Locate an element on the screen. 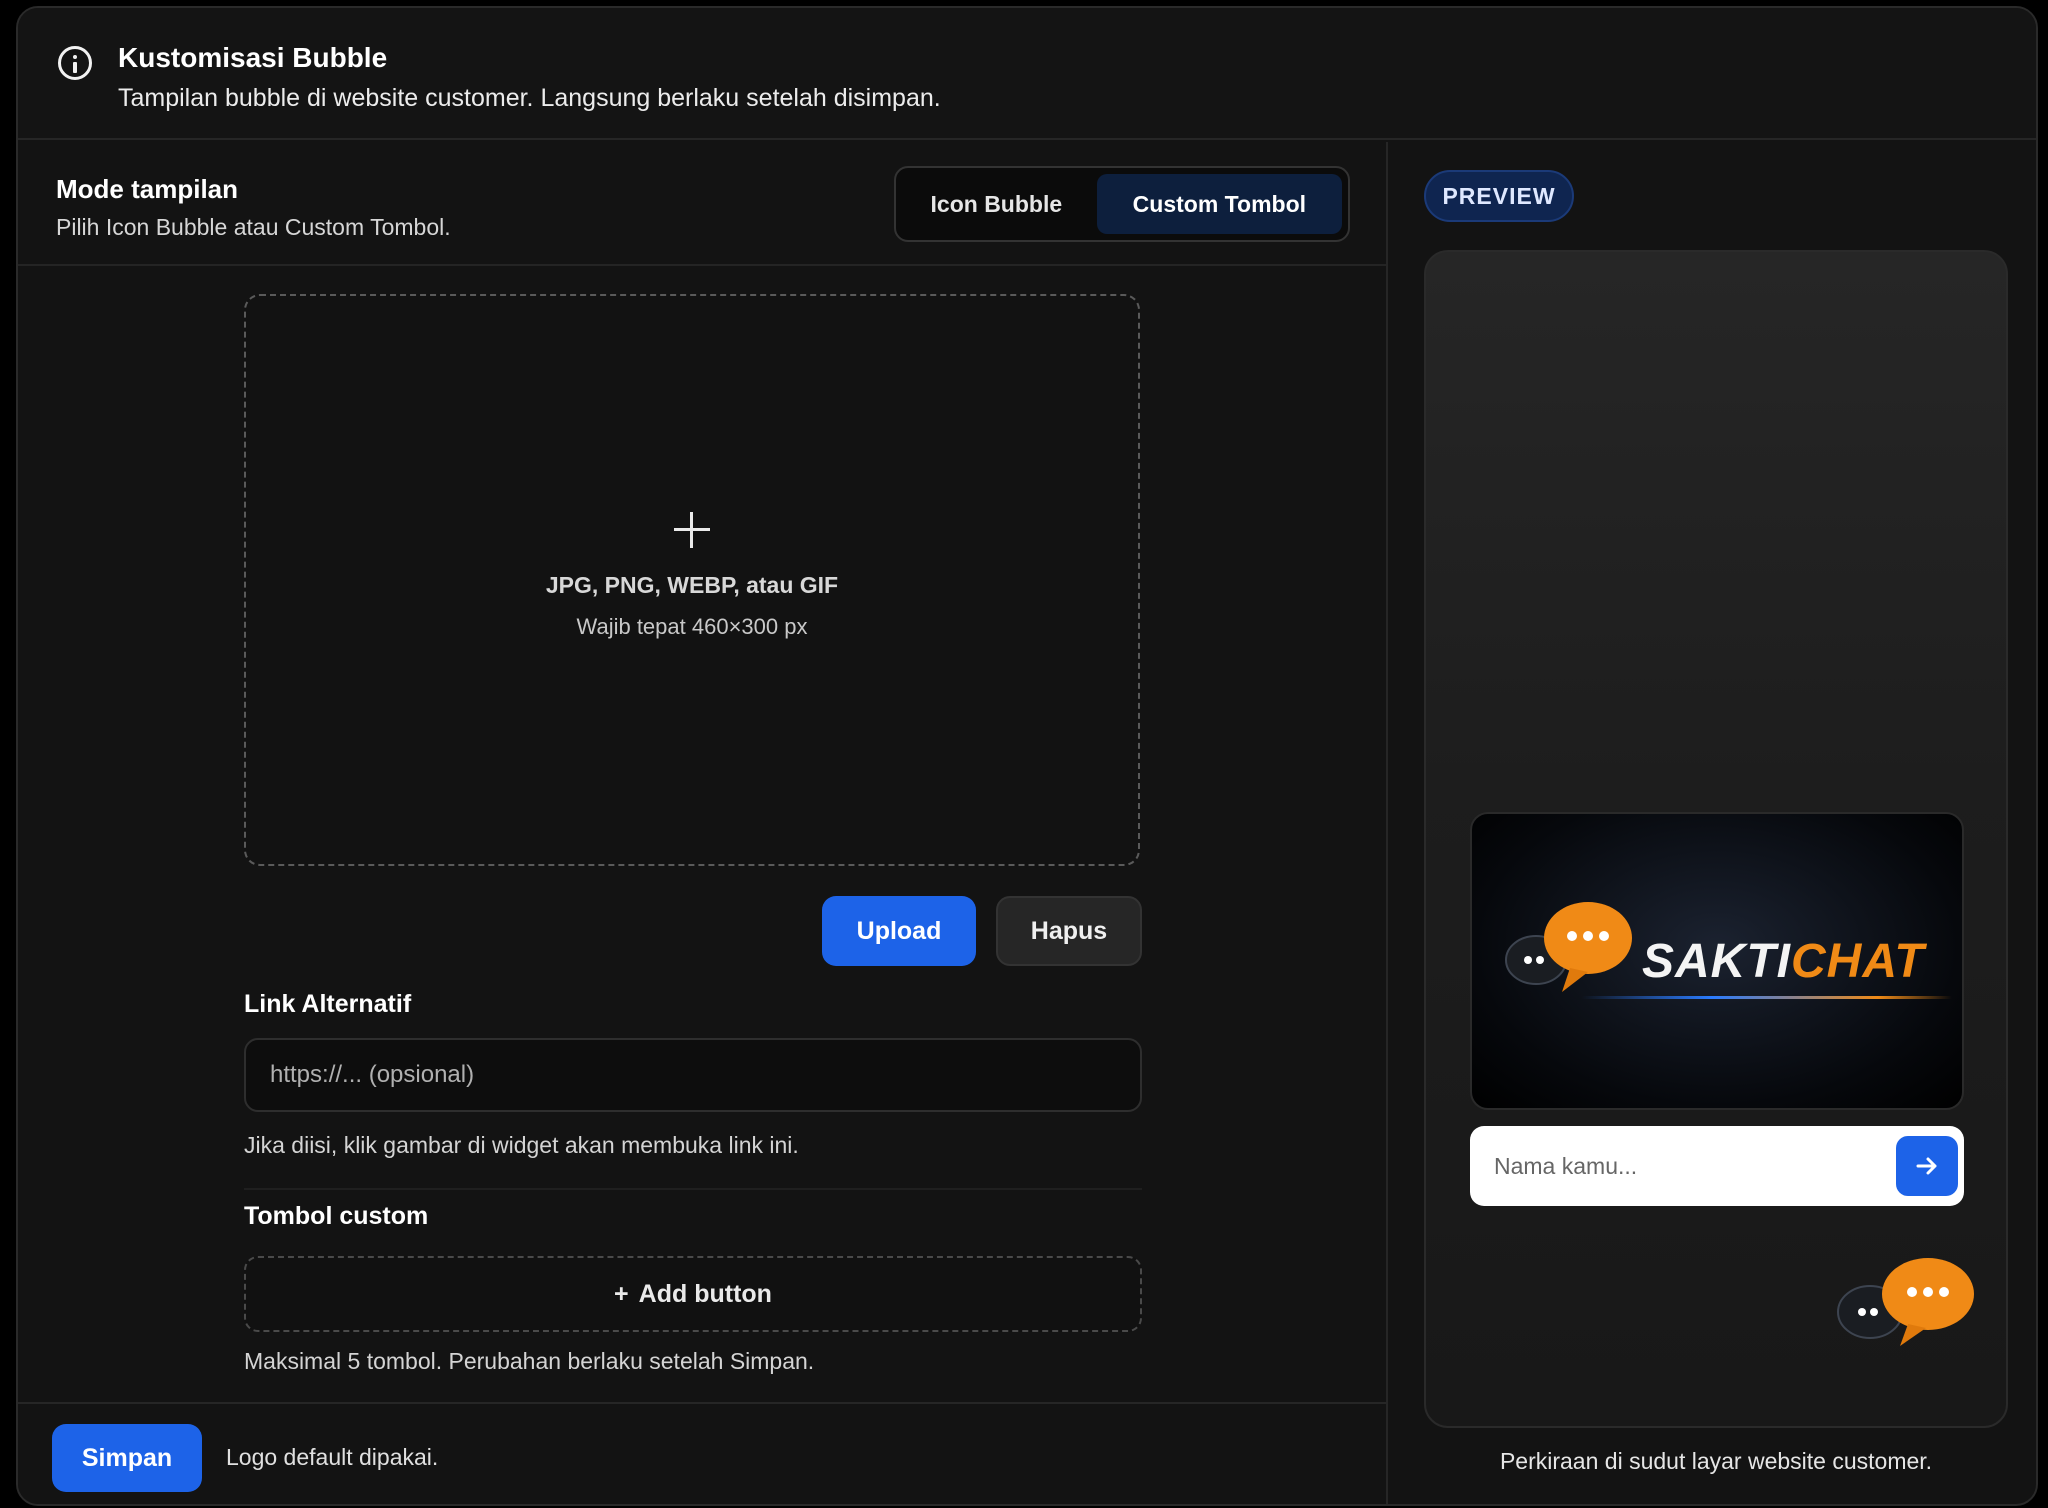 The width and height of the screenshot is (2048, 1508). mode-segmented-control: Icon Bubble Custom Tombol is located at coordinates (1122, 204).